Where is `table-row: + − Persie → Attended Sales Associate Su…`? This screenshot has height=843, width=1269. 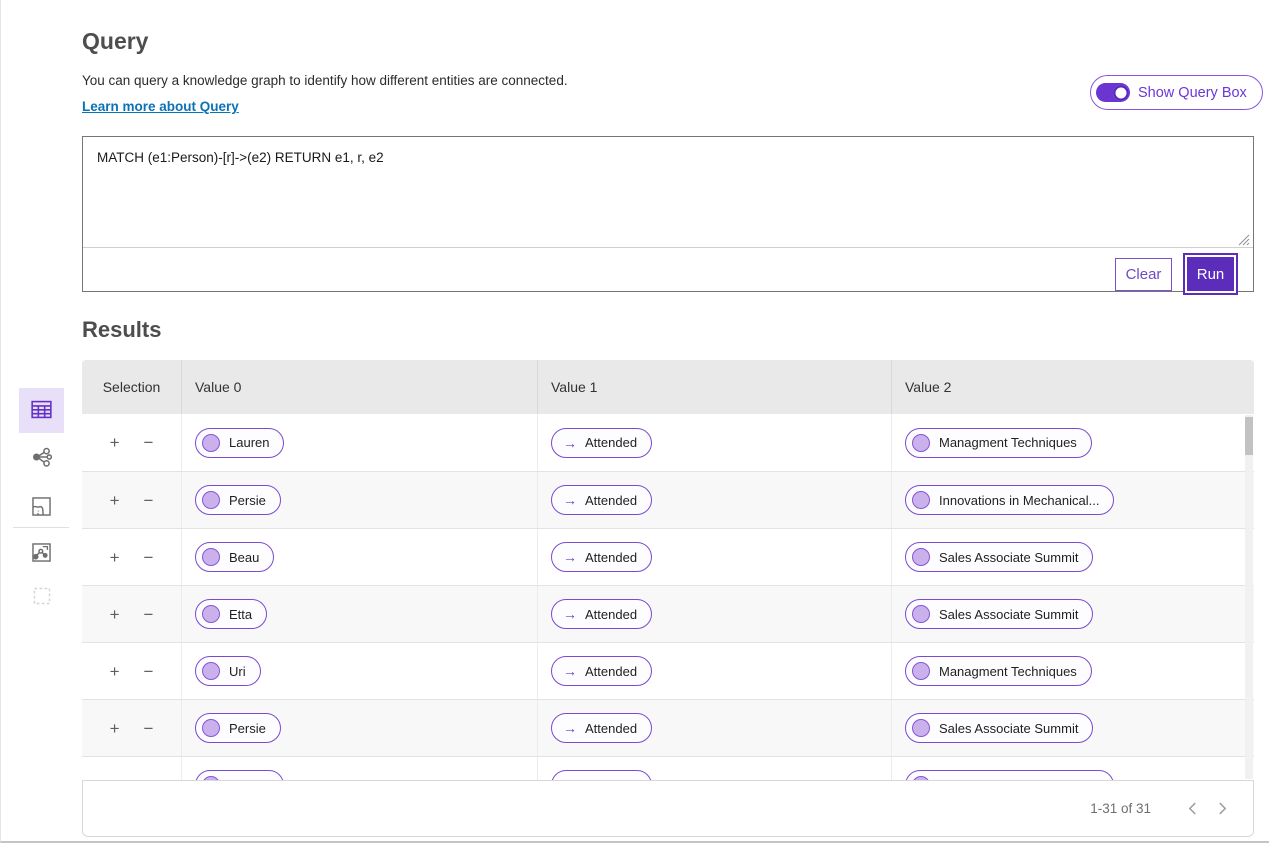 table-row: + − Persie → Attended Sales Associate Su… is located at coordinates (668, 727).